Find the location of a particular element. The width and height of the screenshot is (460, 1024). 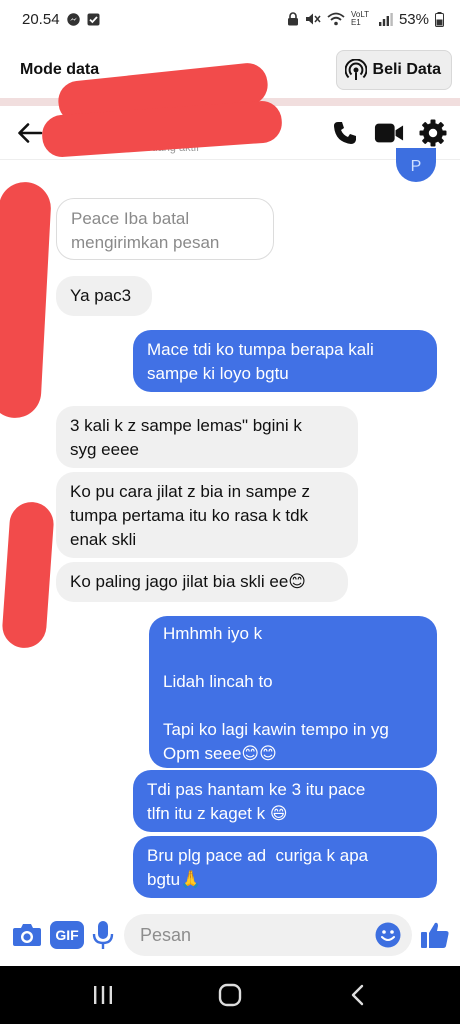

phone-icon is located at coordinates (345, 132).